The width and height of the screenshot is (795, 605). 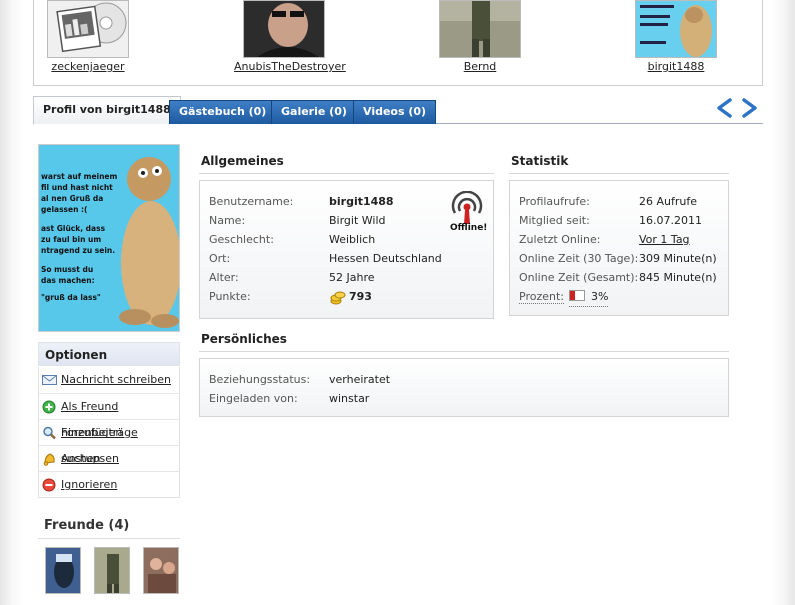 What do you see at coordinates (109, 458) in the screenshot?
I see `option-poke: Anstupsen` at bounding box center [109, 458].